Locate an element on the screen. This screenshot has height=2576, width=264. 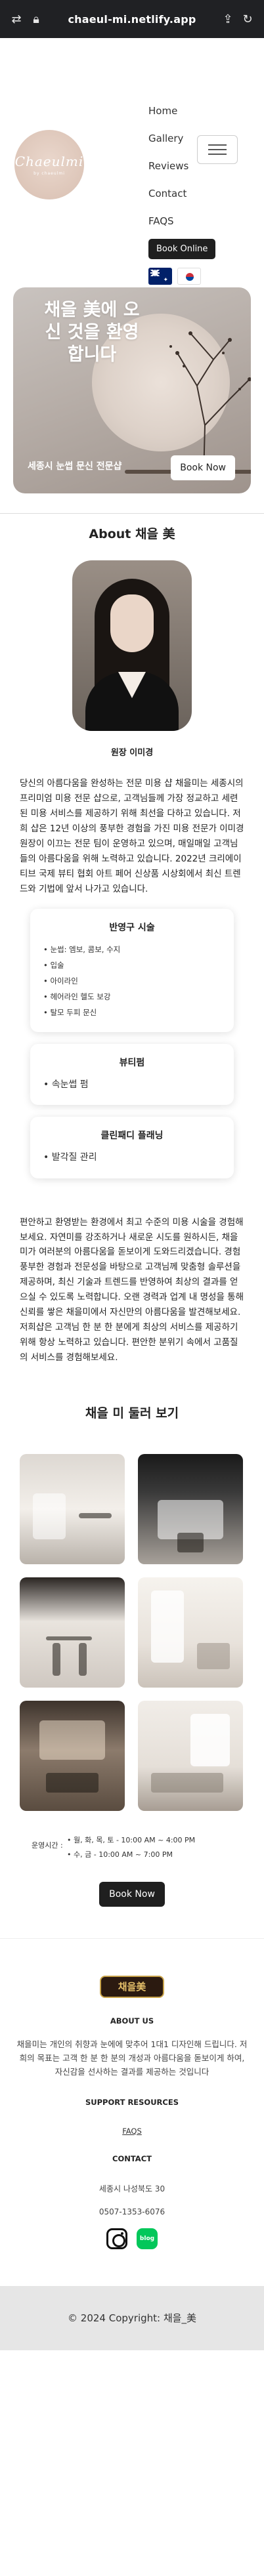
korean-flag-icon is located at coordinates (189, 277).